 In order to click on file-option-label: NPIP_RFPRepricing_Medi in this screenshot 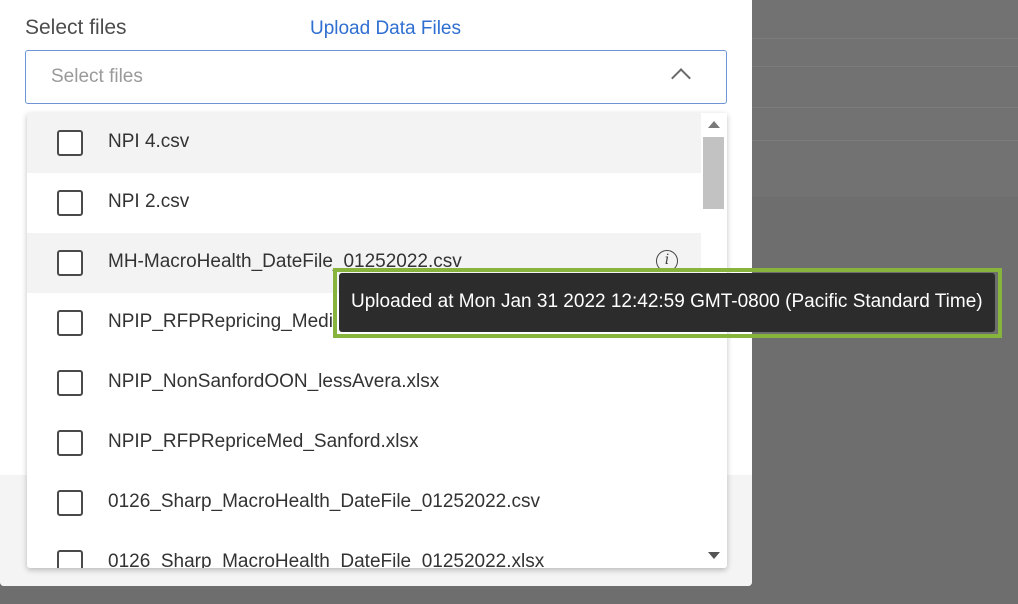, I will do `click(220, 321)`.